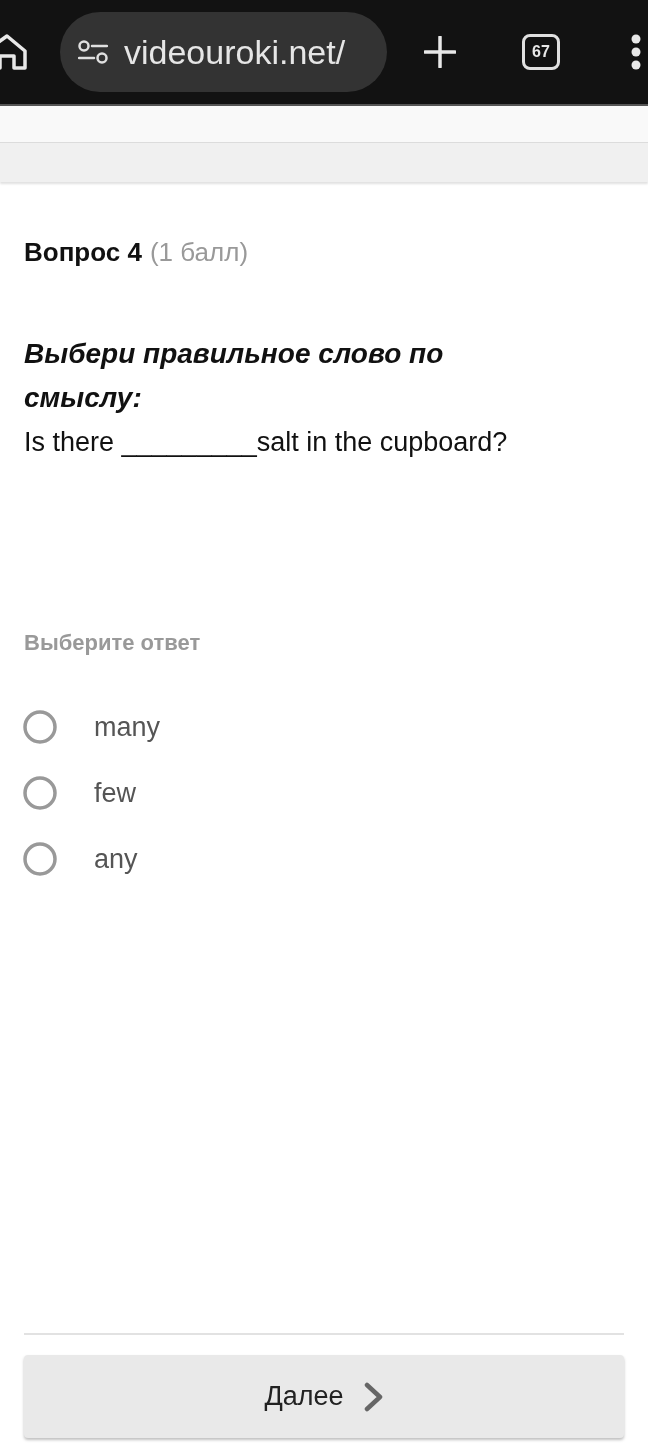 Image resolution: width=648 pixels, height=1450 pixels. Describe the element at coordinates (116, 859) in the screenshot. I see `answer-option: any` at that location.